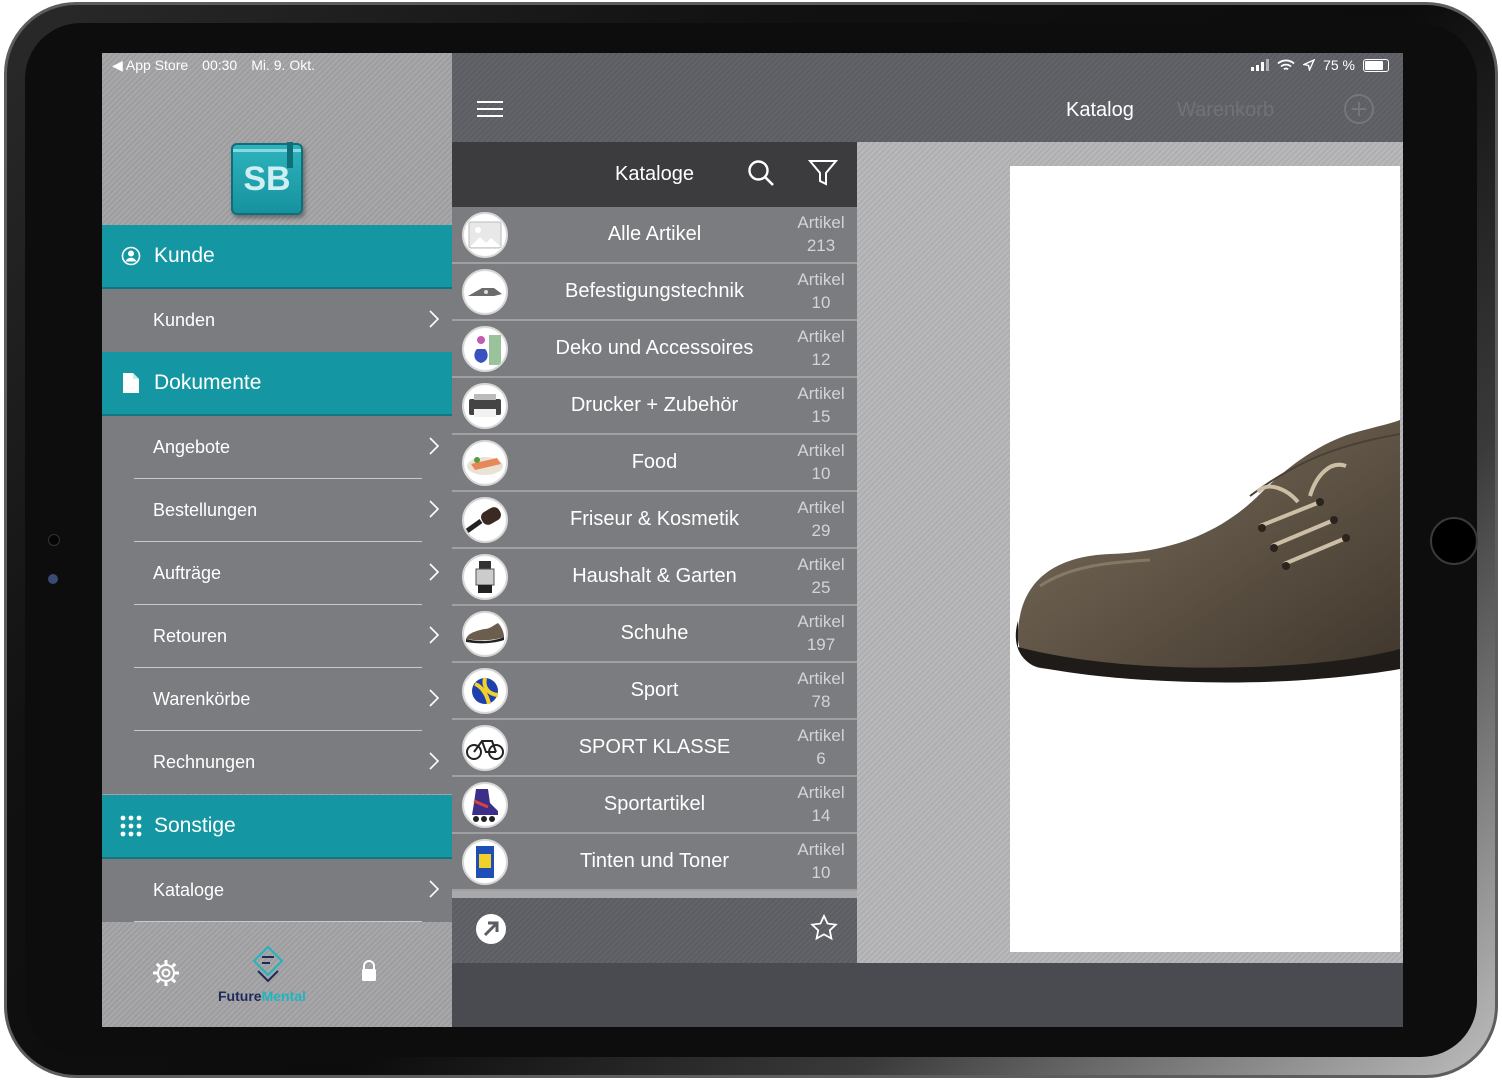 The width and height of the screenshot is (1502, 1080). I want to click on catalog-count-value: 197, so click(821, 644).